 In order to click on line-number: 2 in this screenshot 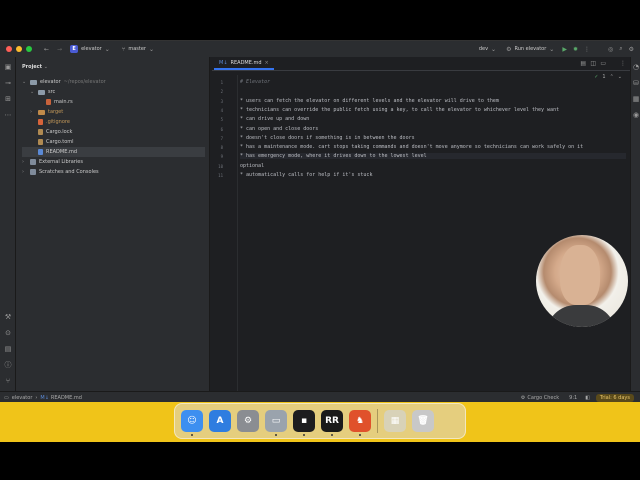, I will do `click(221, 92)`.